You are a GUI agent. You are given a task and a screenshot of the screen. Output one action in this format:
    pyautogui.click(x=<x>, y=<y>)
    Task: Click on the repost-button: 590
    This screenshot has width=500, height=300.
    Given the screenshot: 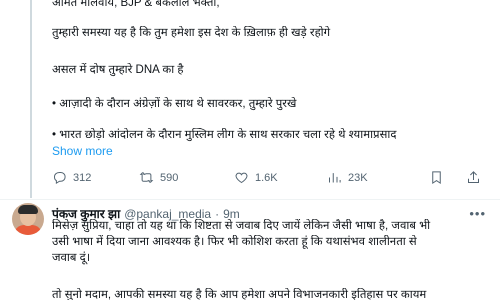 What is the action you would take?
    pyautogui.click(x=158, y=177)
    